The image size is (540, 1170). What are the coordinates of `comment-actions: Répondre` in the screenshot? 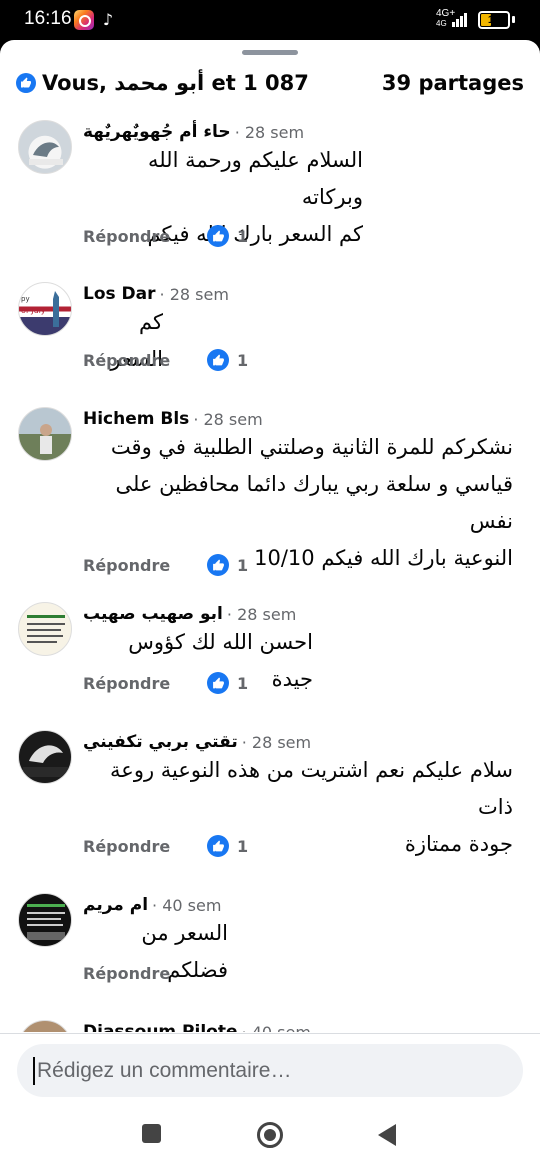 It's located at (126, 973).